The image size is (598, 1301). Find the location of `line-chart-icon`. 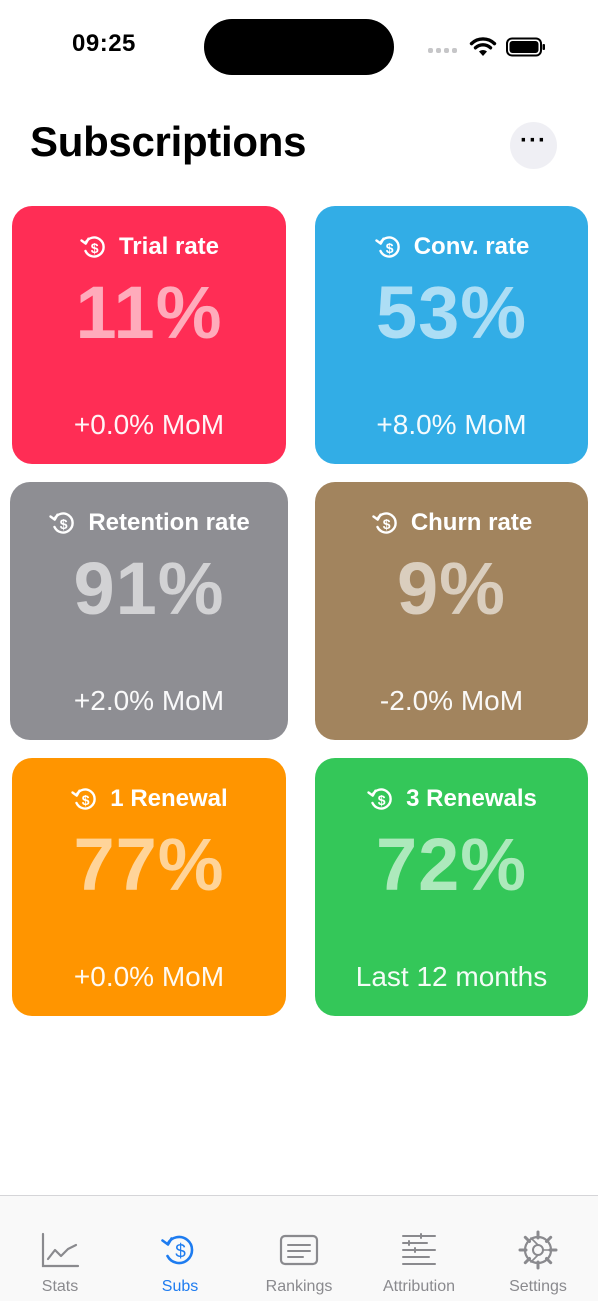

line-chart-icon is located at coordinates (60, 1250).